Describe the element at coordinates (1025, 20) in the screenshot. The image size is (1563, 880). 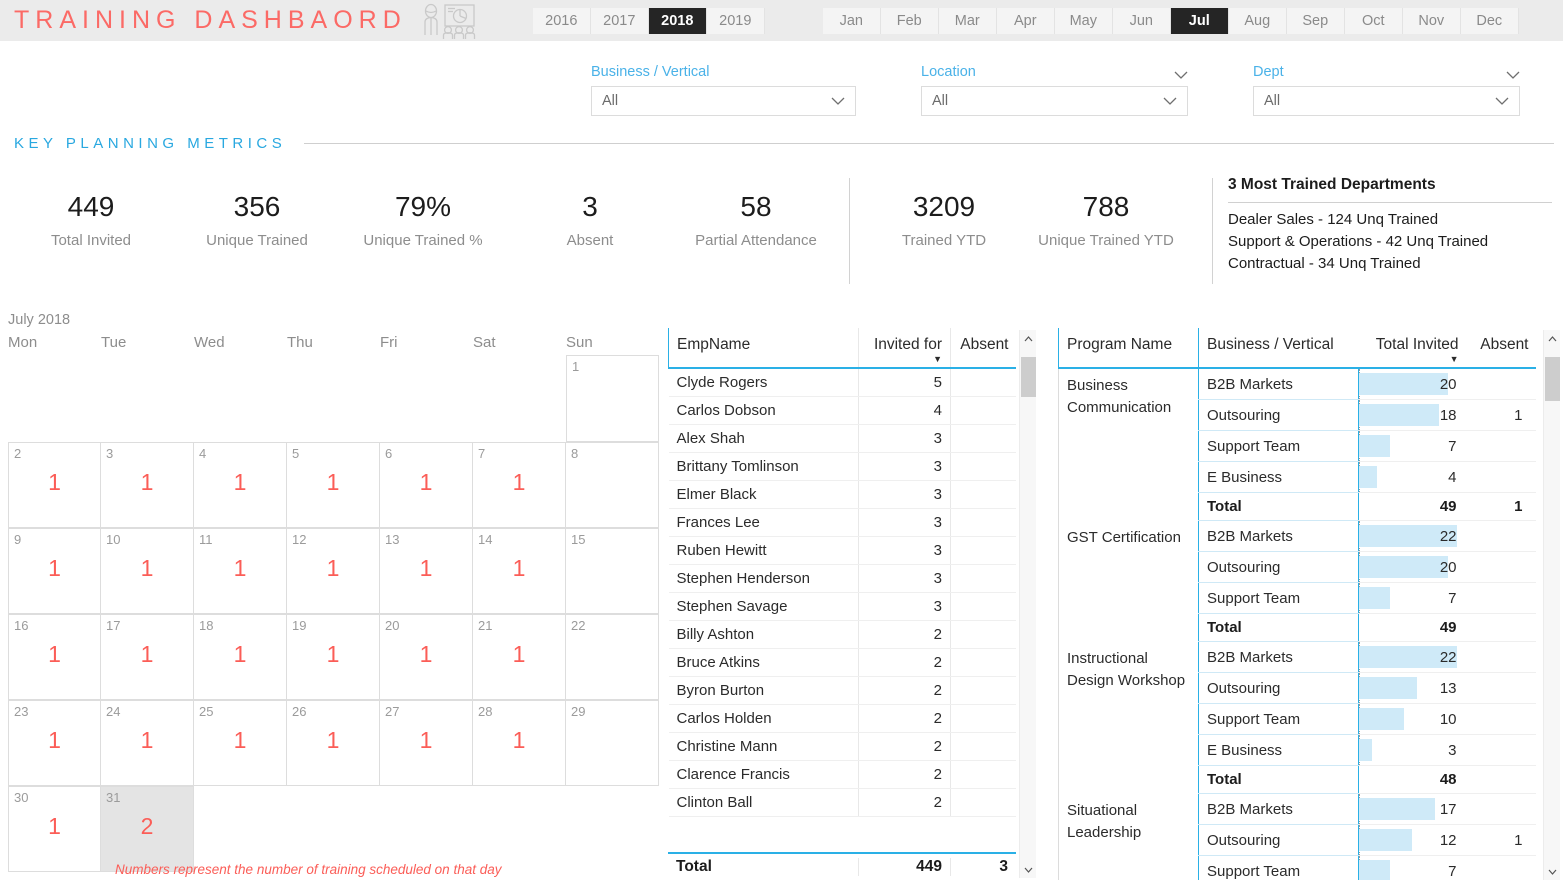
I see `month-tab-apr: Apr` at that location.